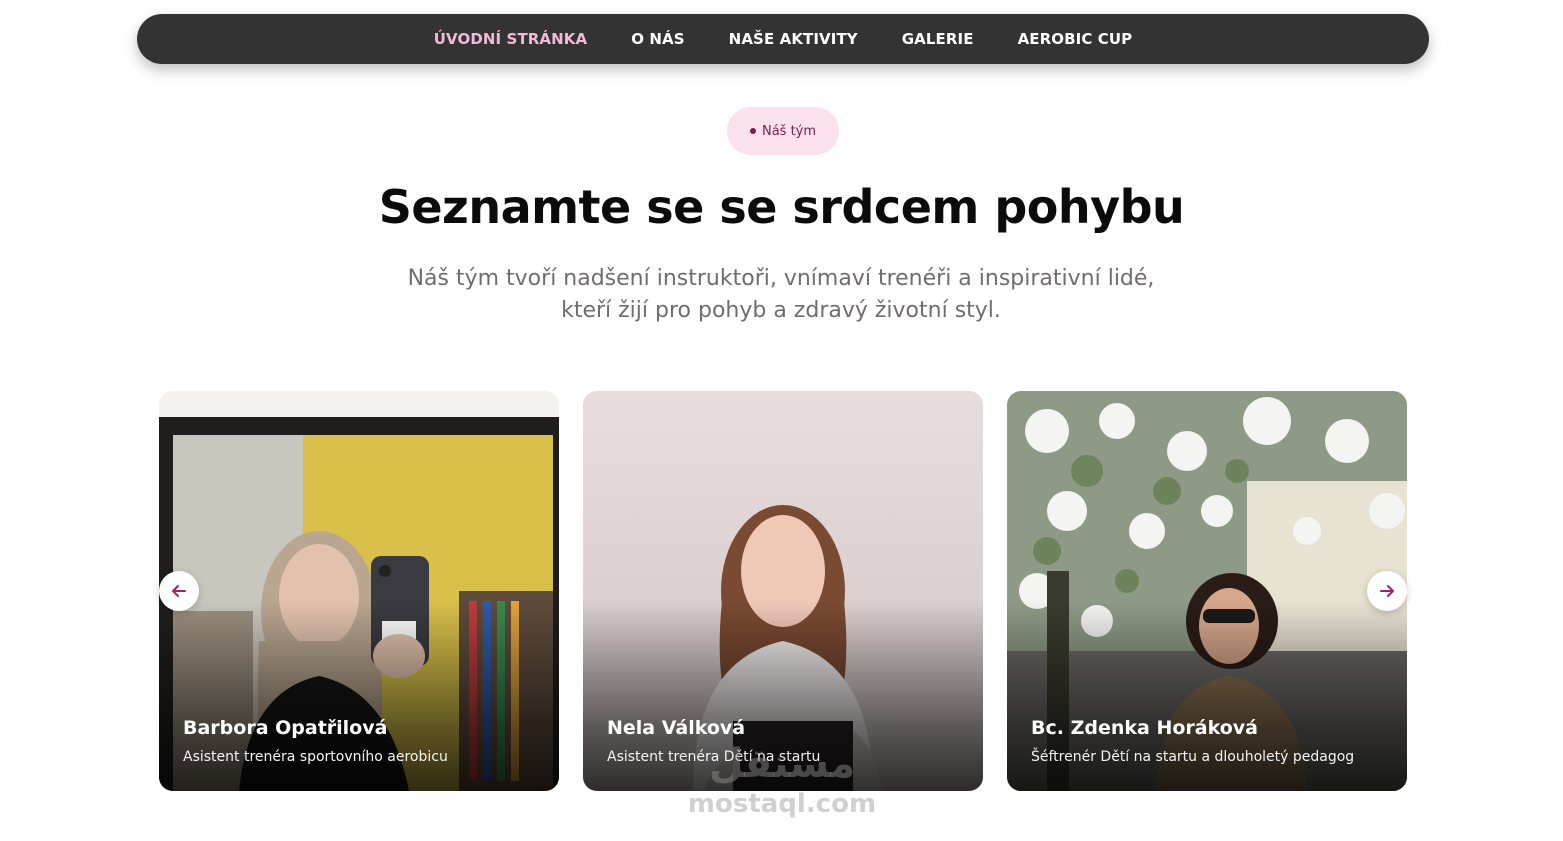 This screenshot has height=841, width=1563. I want to click on team-member-role: Asistent trenéra sportovního aerobicu, so click(315, 757).